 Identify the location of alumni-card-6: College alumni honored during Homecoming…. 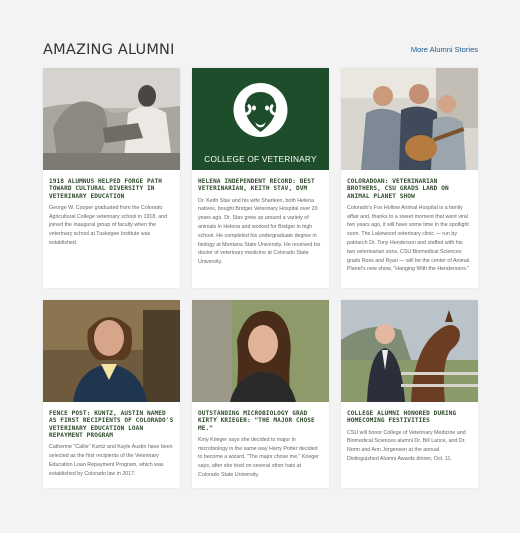
(409, 394).